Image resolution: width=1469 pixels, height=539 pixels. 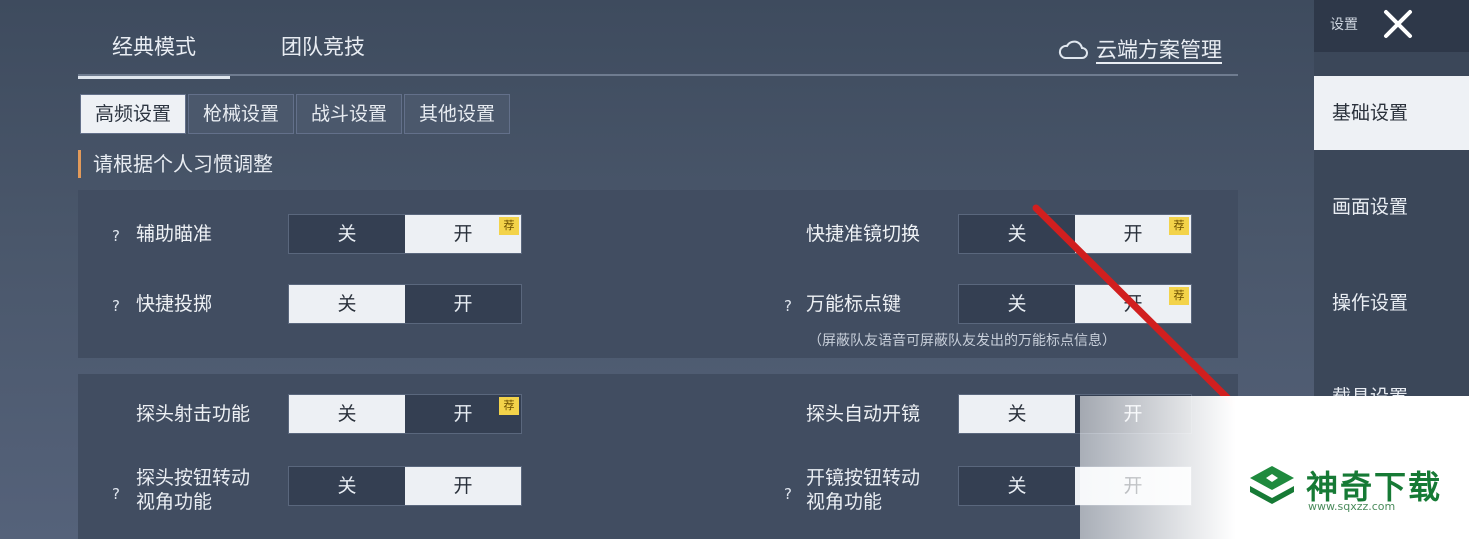 What do you see at coordinates (1272, 485) in the screenshot?
I see `brand-logo-icon` at bounding box center [1272, 485].